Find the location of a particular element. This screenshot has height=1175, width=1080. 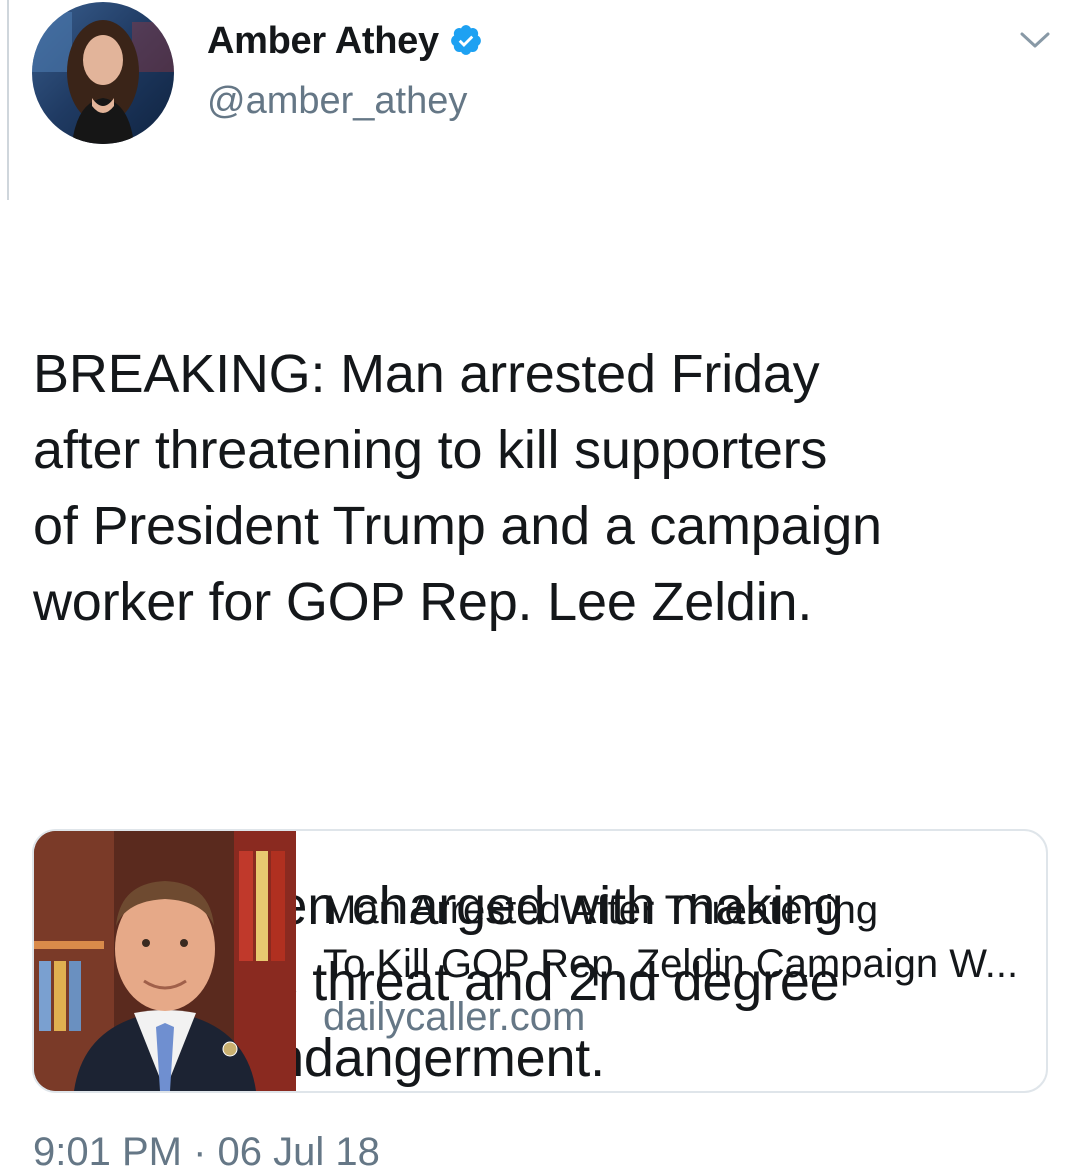

avatar-photo-icon is located at coordinates (103, 73).